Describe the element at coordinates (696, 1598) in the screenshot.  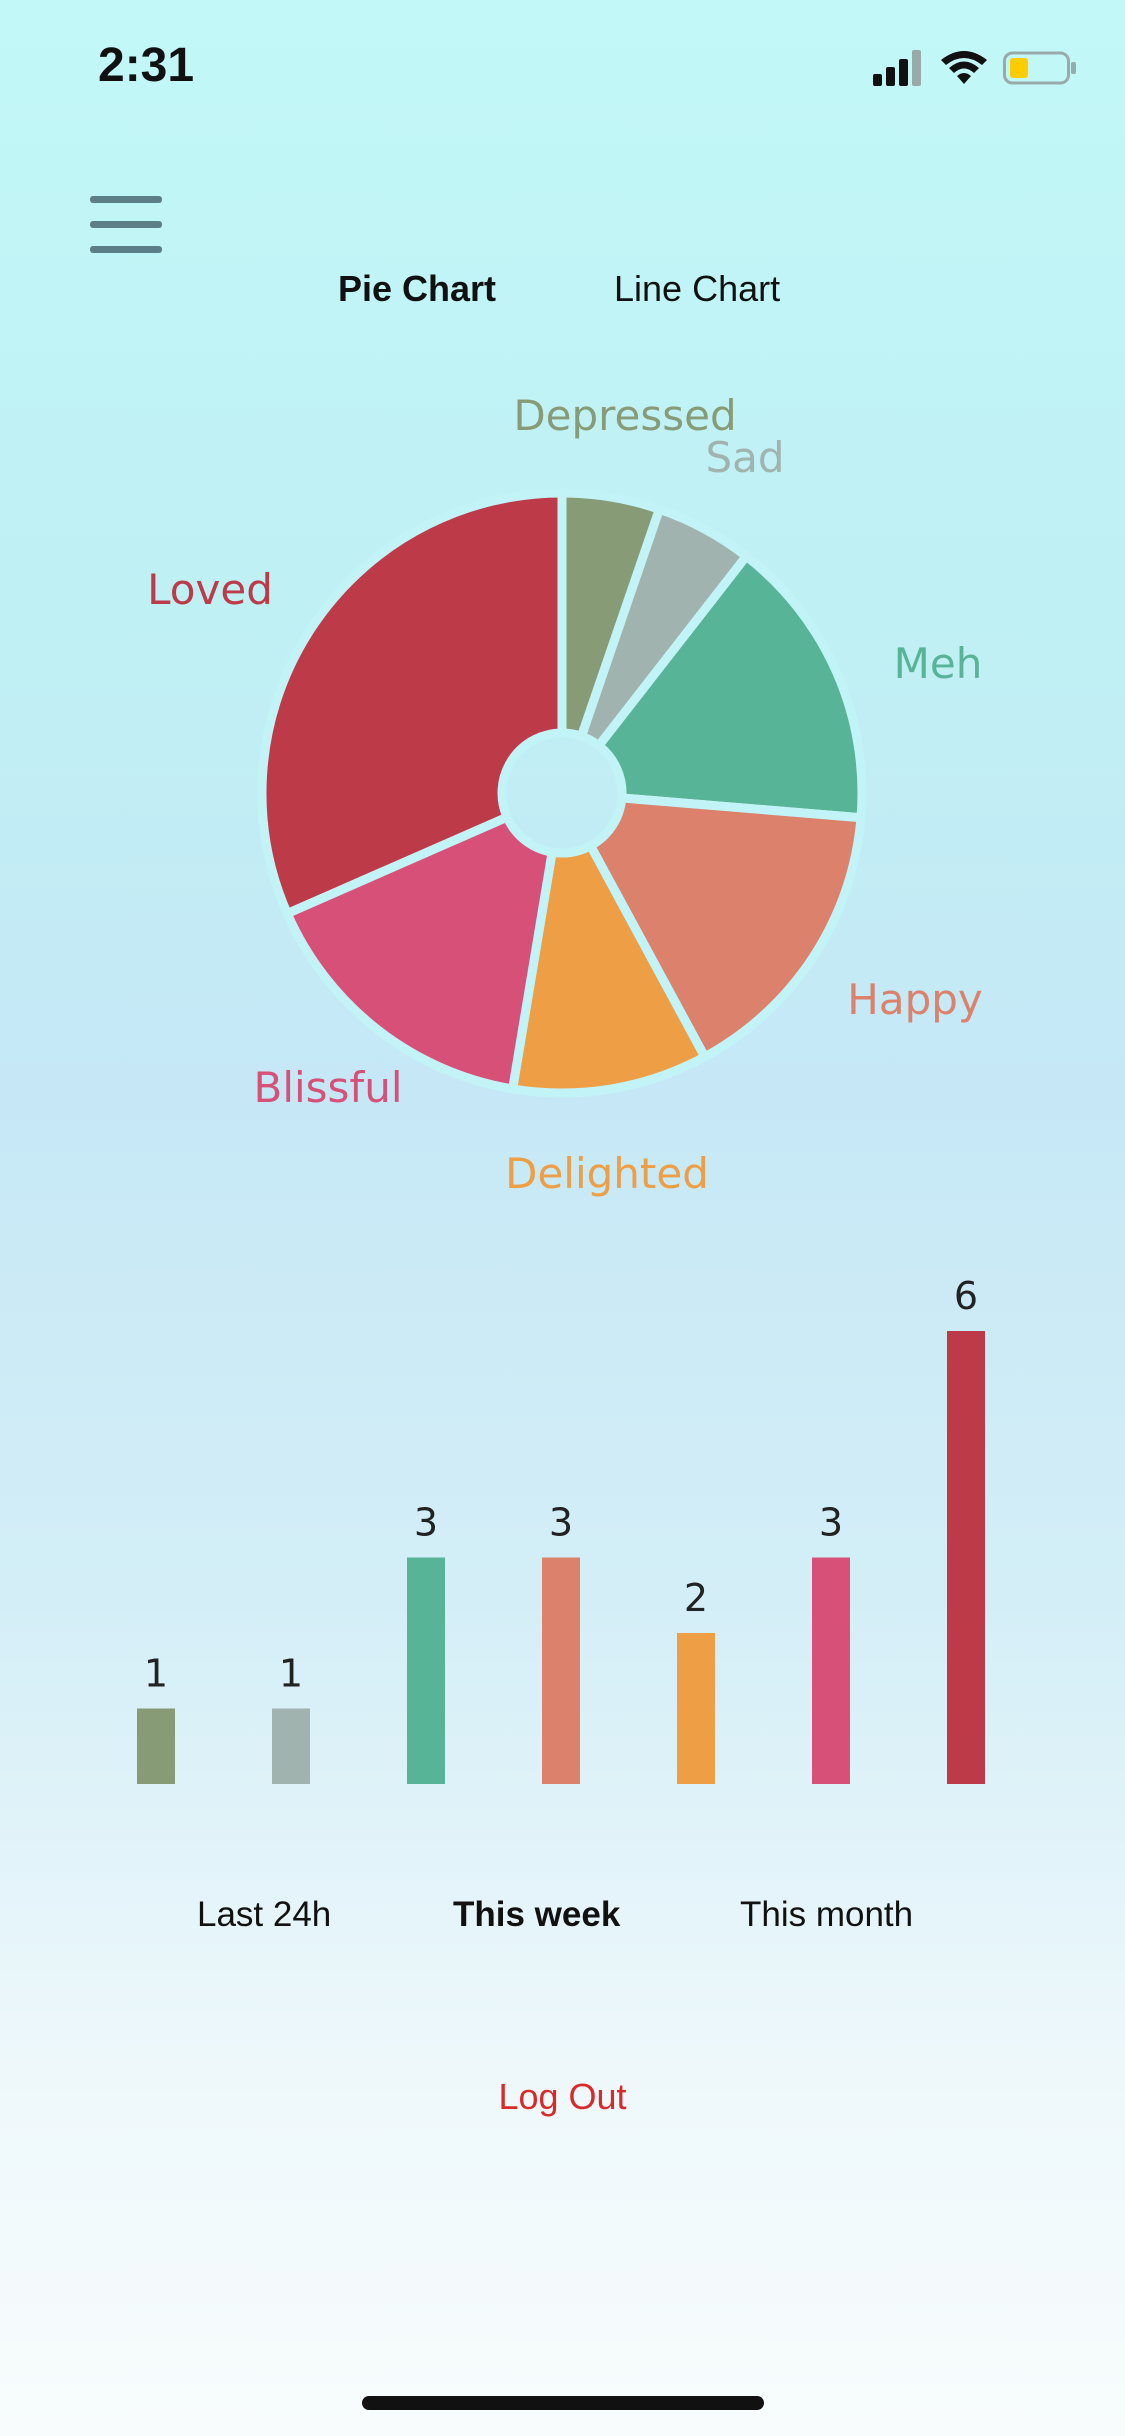
I see `bar-value-label: 2` at that location.